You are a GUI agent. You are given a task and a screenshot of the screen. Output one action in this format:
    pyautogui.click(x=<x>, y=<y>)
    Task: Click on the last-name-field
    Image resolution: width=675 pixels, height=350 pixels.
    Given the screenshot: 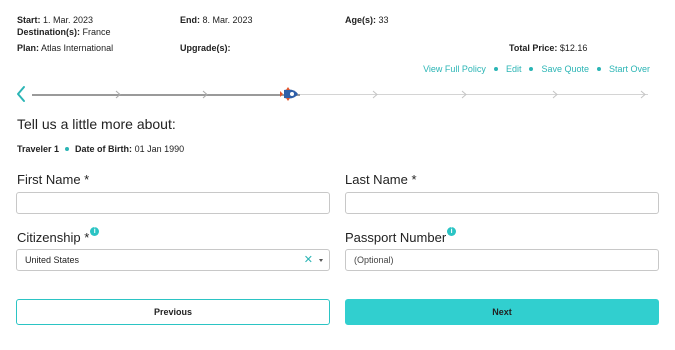 What is the action you would take?
    pyautogui.click(x=502, y=203)
    